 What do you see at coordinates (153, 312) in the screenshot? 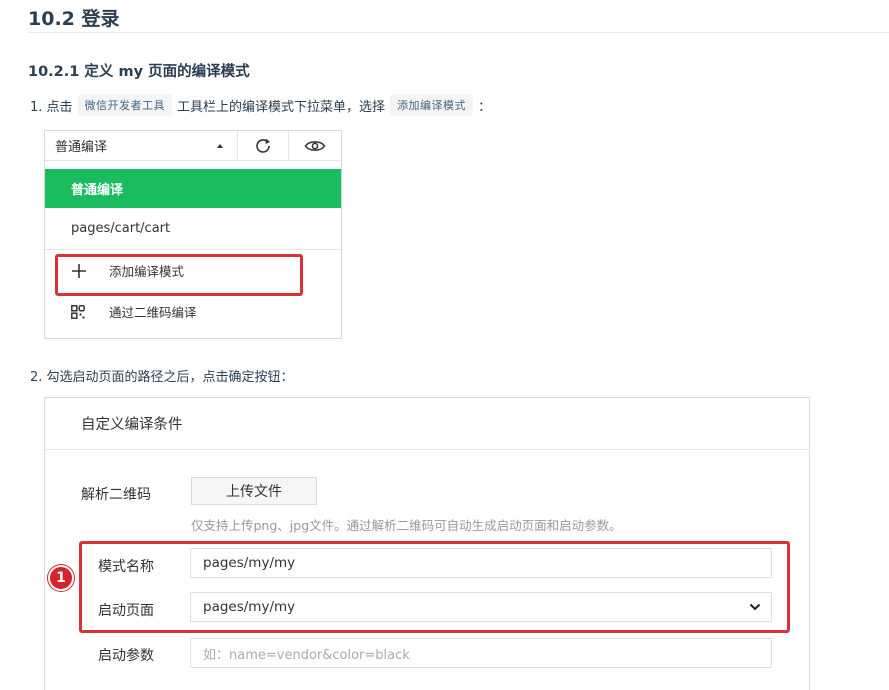
I see `menu-item-label: 通过二维码编译` at bounding box center [153, 312].